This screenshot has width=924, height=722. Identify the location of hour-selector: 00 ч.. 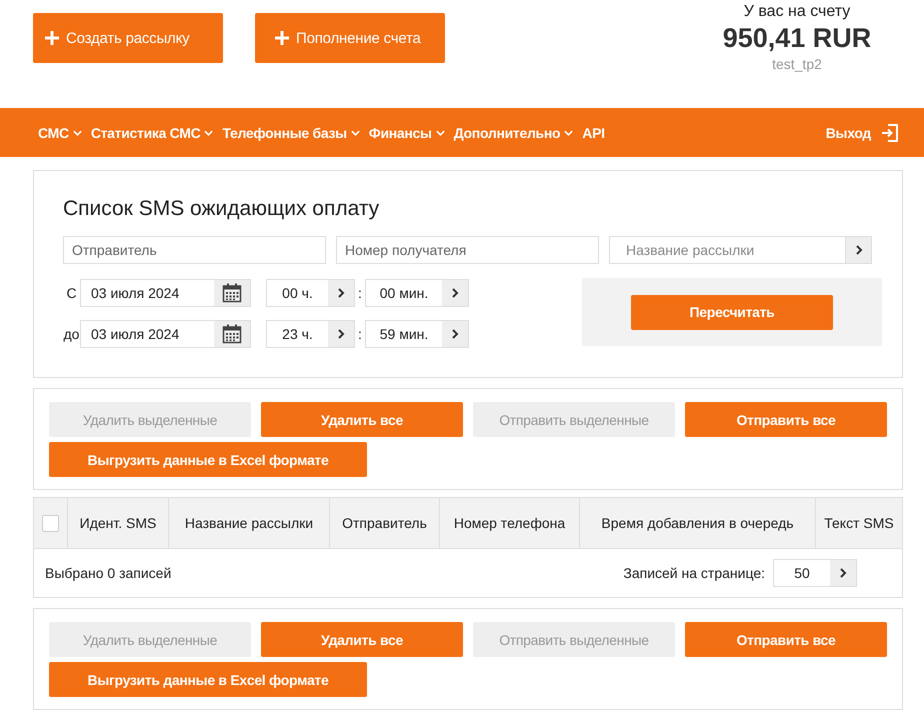
(310, 293).